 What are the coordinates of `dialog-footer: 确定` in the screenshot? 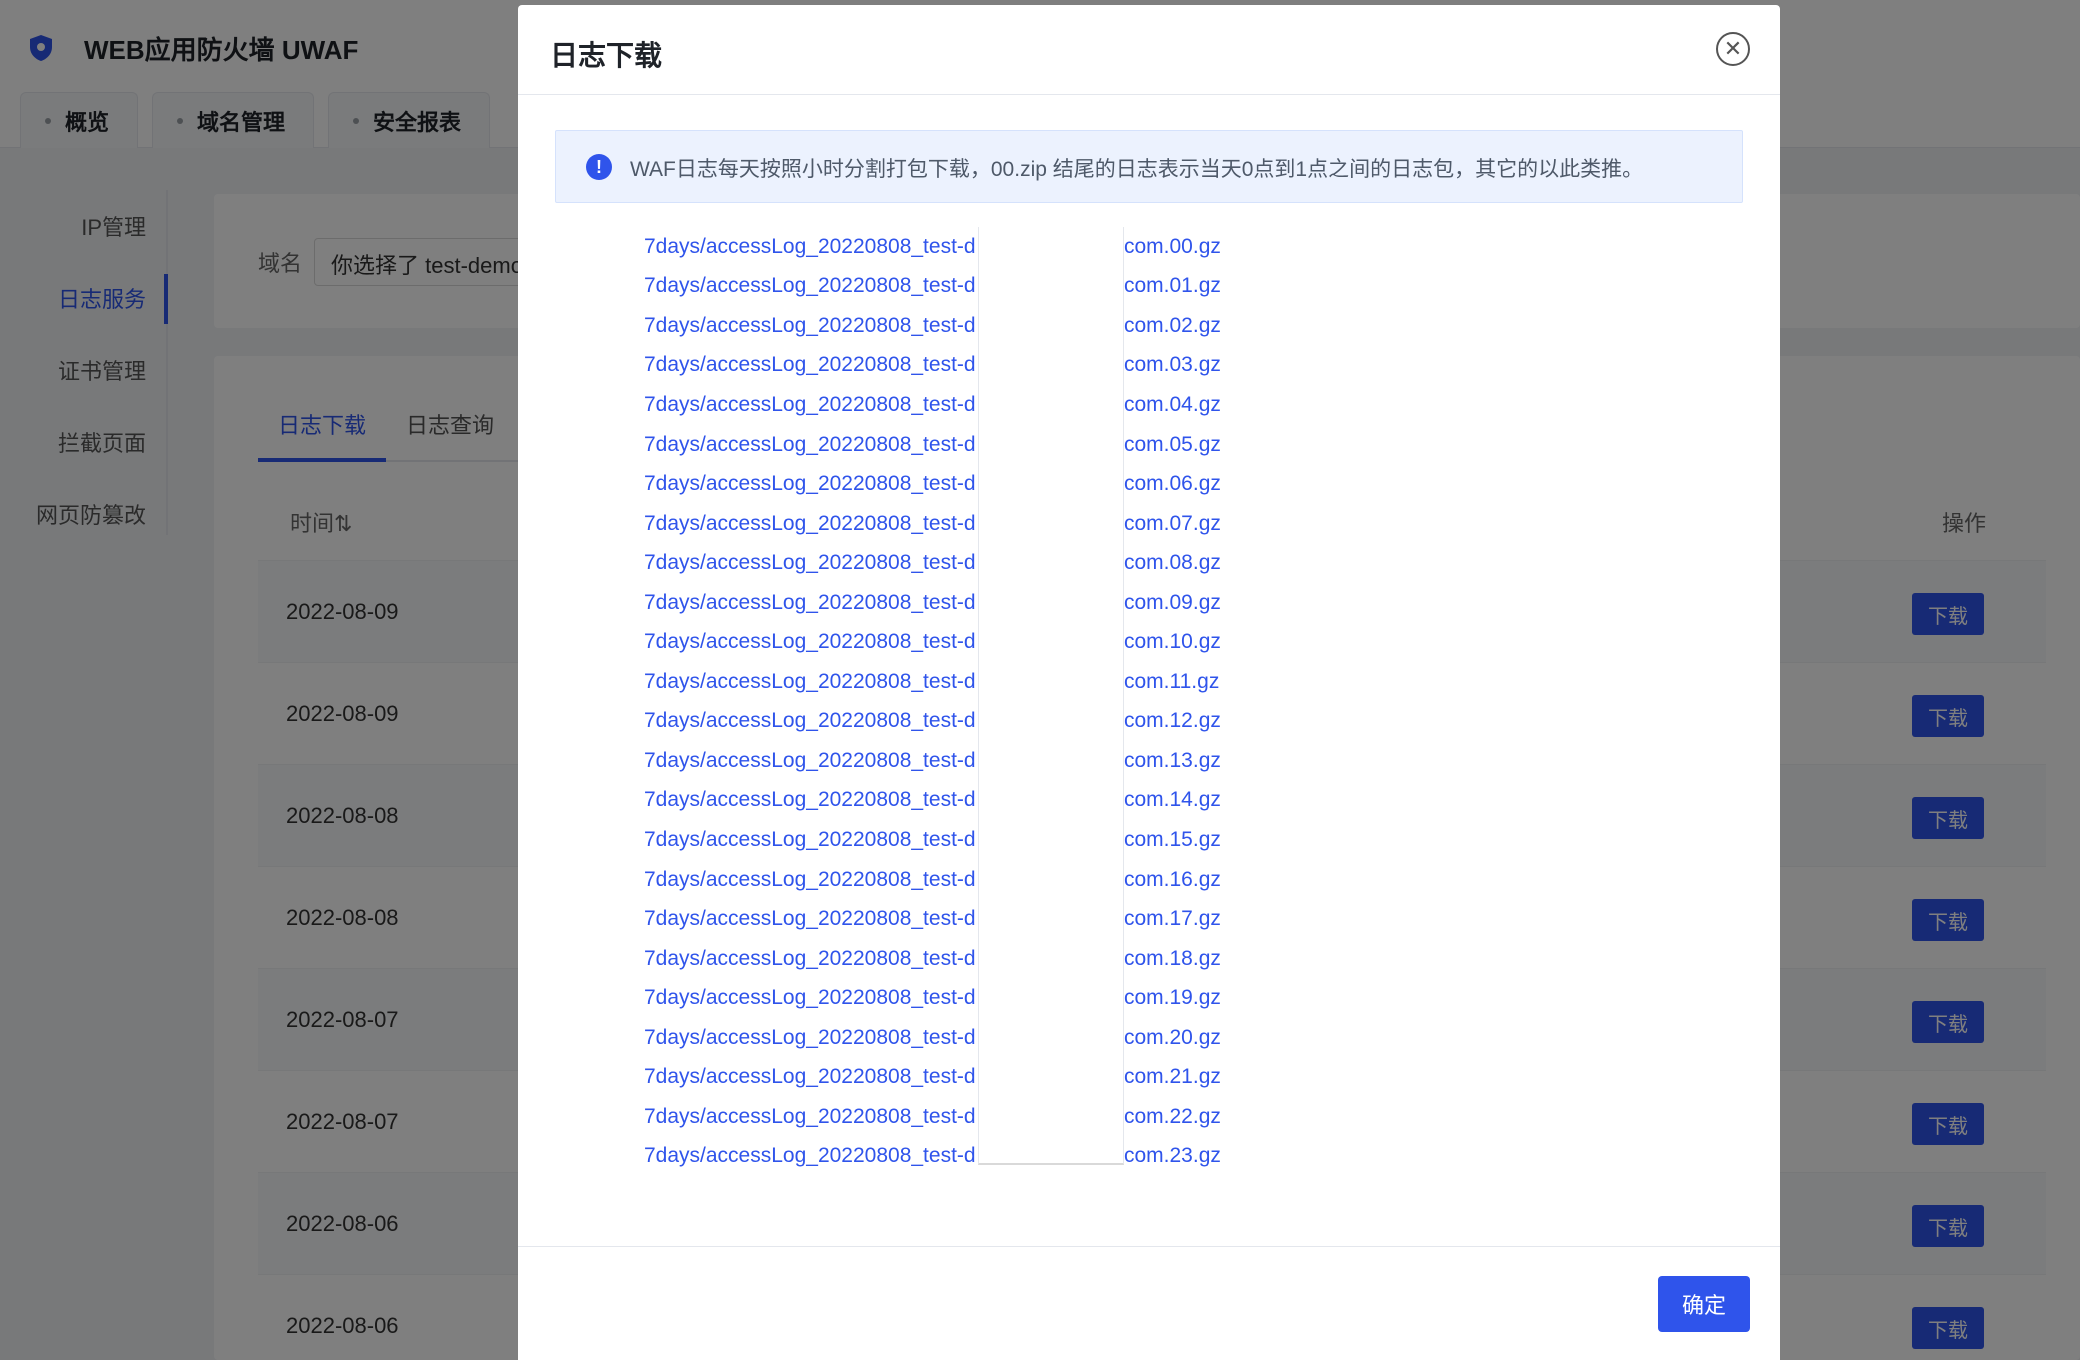 It's located at (1149, 1303).